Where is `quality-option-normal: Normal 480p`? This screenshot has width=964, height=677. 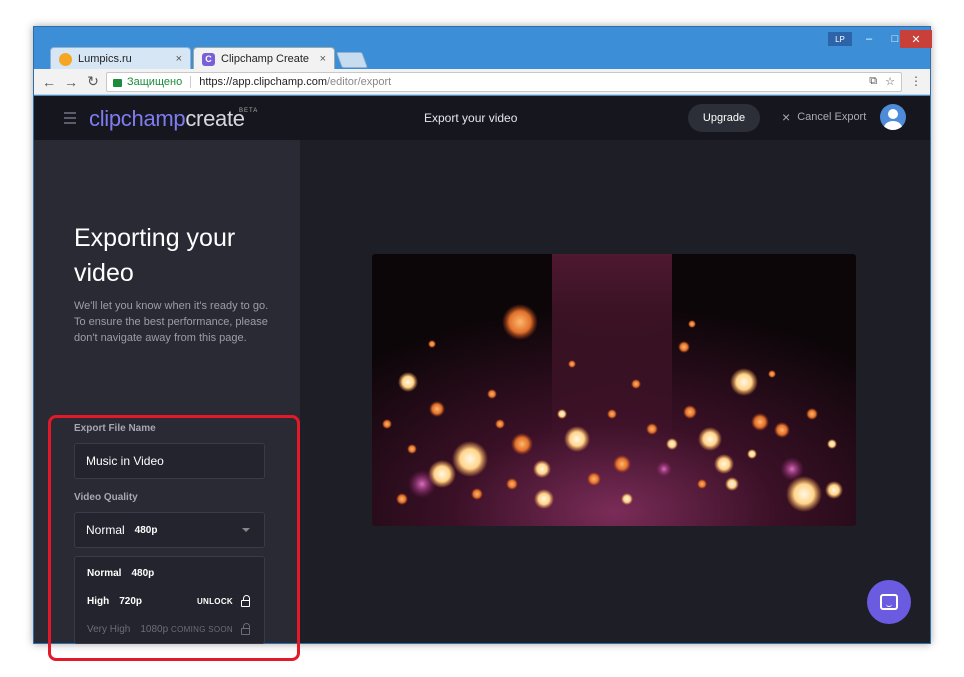
quality-option-normal: Normal 480p is located at coordinates (169, 573).